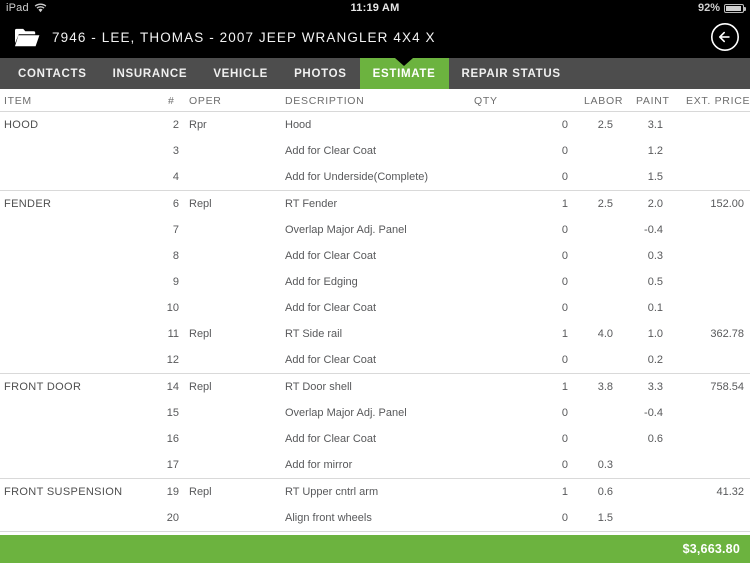  I want to click on column-header-description: DESCRIPTION, so click(325, 101).